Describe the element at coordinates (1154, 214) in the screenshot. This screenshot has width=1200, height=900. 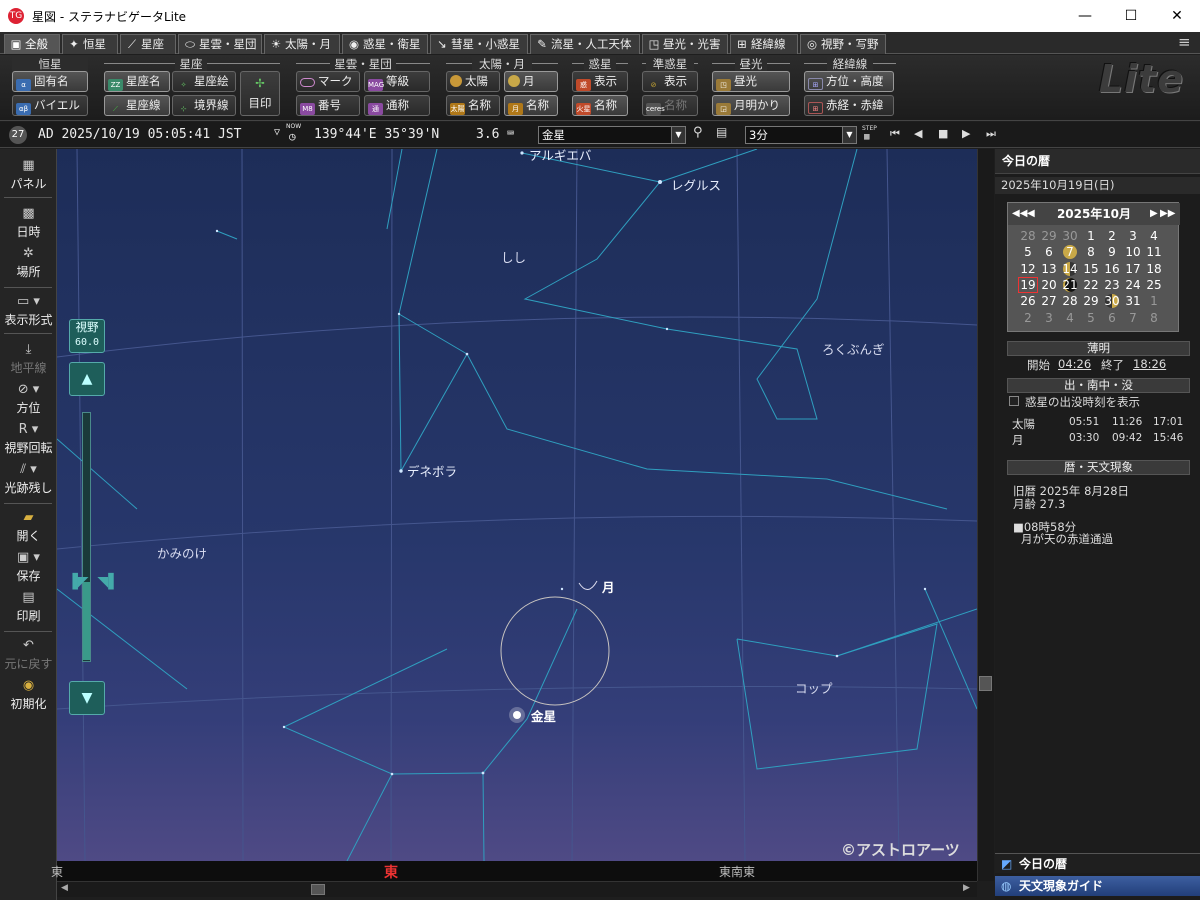
I see `next-month-icon: ▶` at that location.